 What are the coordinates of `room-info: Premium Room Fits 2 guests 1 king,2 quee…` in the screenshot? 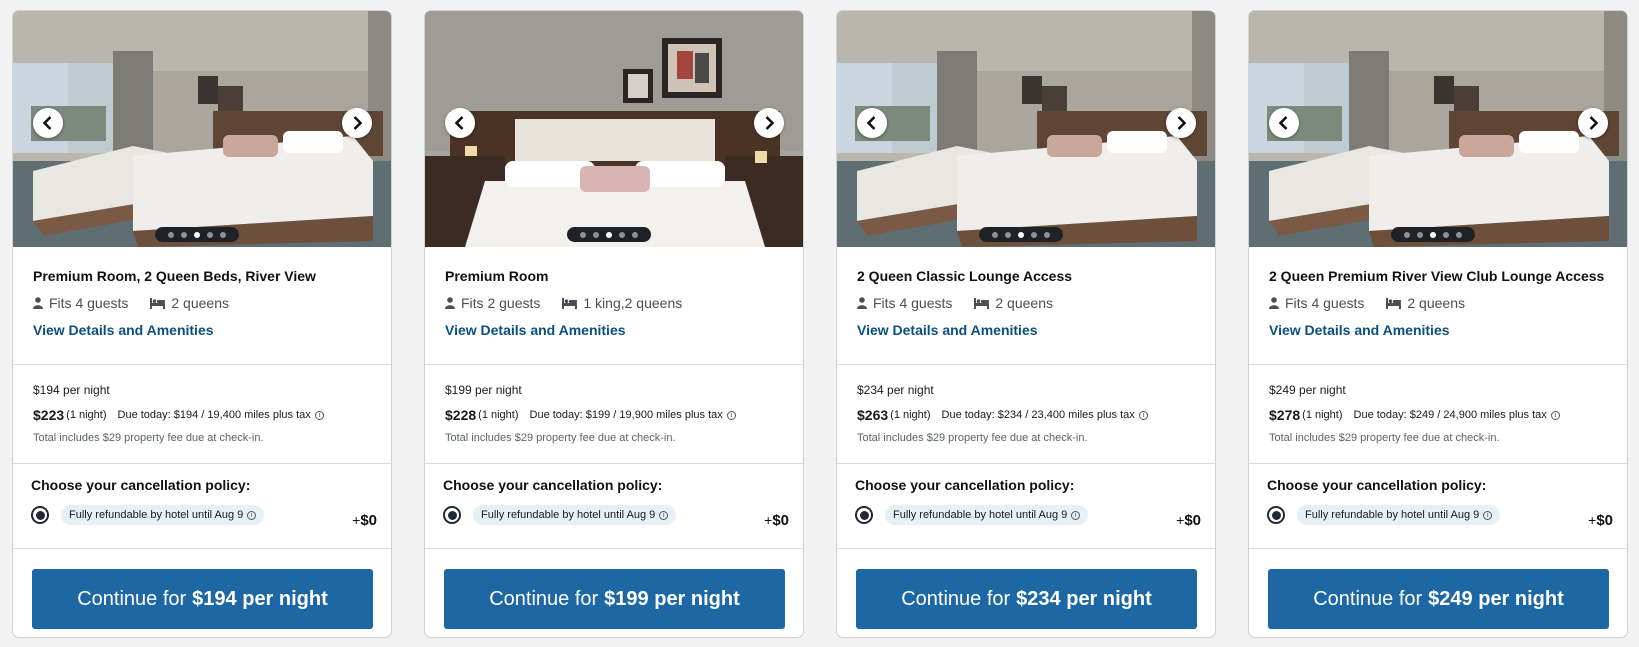 It's located at (614, 306).